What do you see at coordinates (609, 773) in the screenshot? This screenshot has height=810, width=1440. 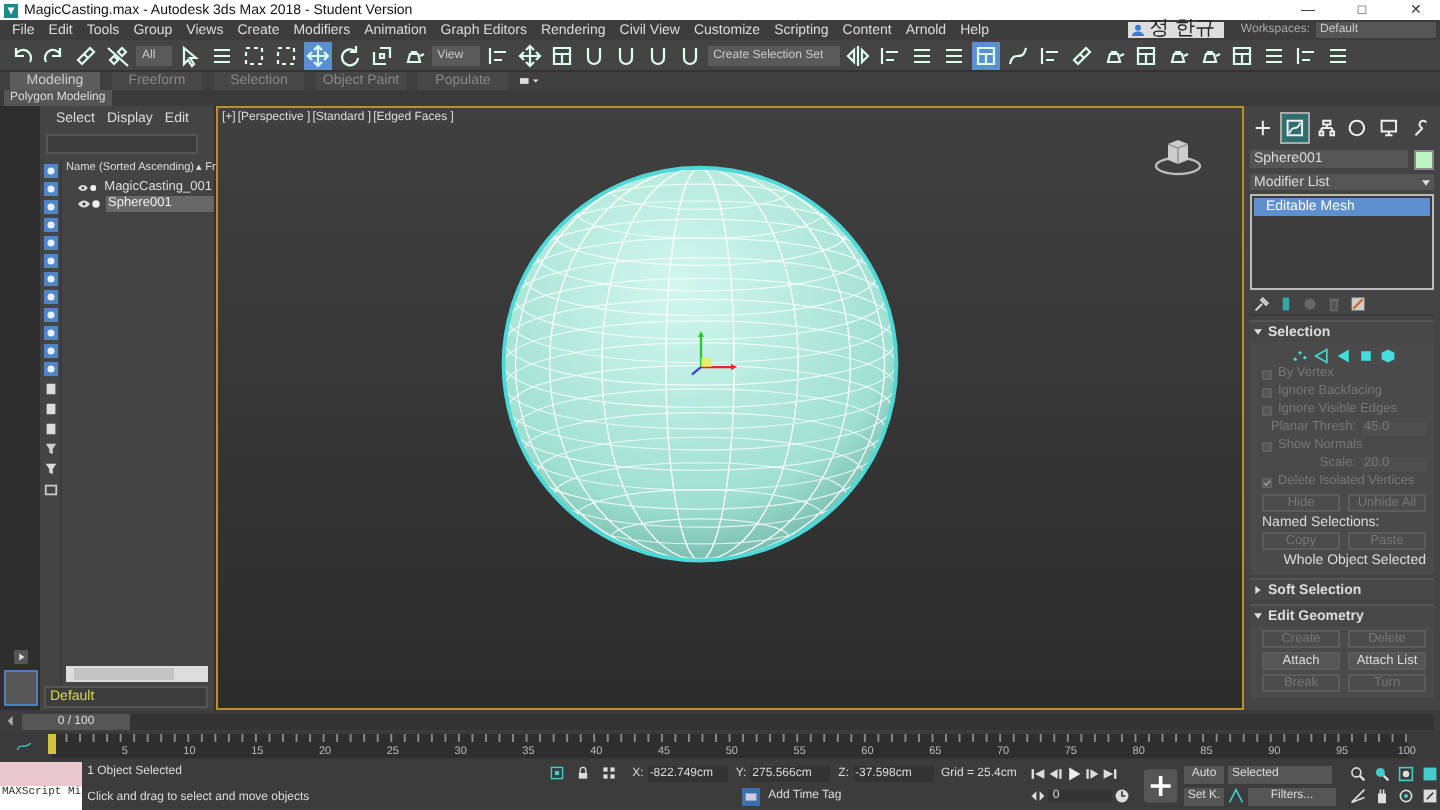 I see `grid-icon` at bounding box center [609, 773].